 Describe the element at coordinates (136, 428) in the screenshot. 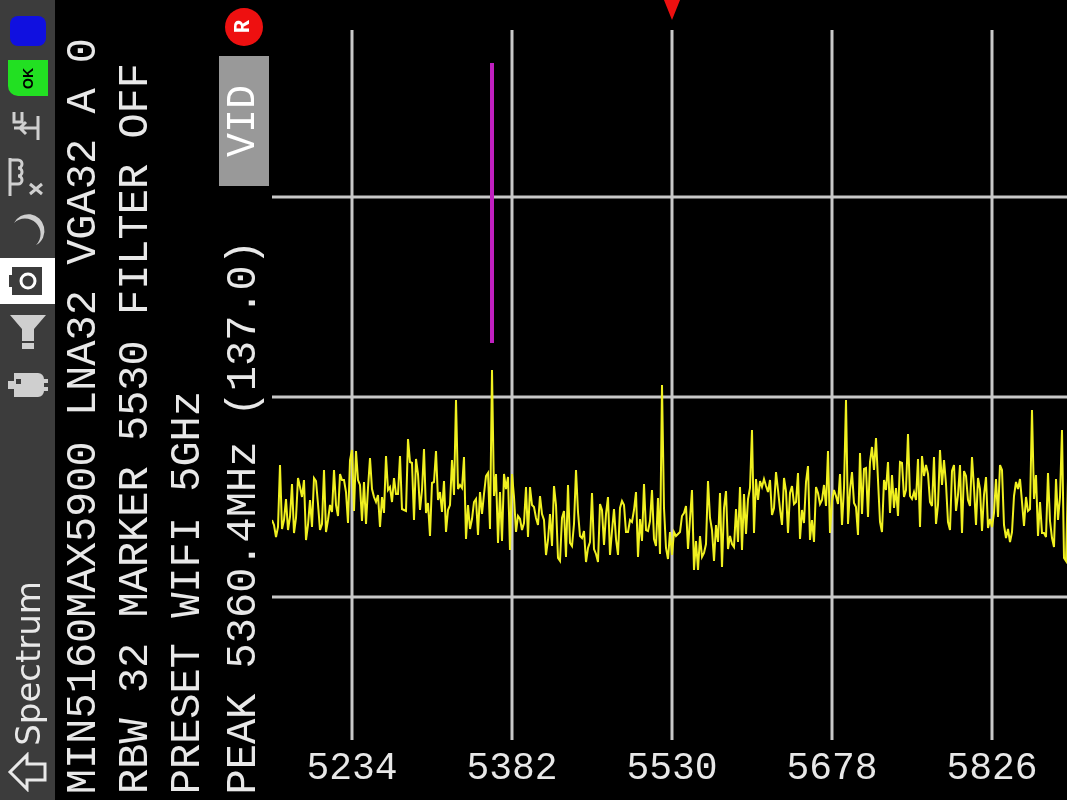

I see `status-line: RBW 32 MARKER 5530 FILTER OFF` at that location.